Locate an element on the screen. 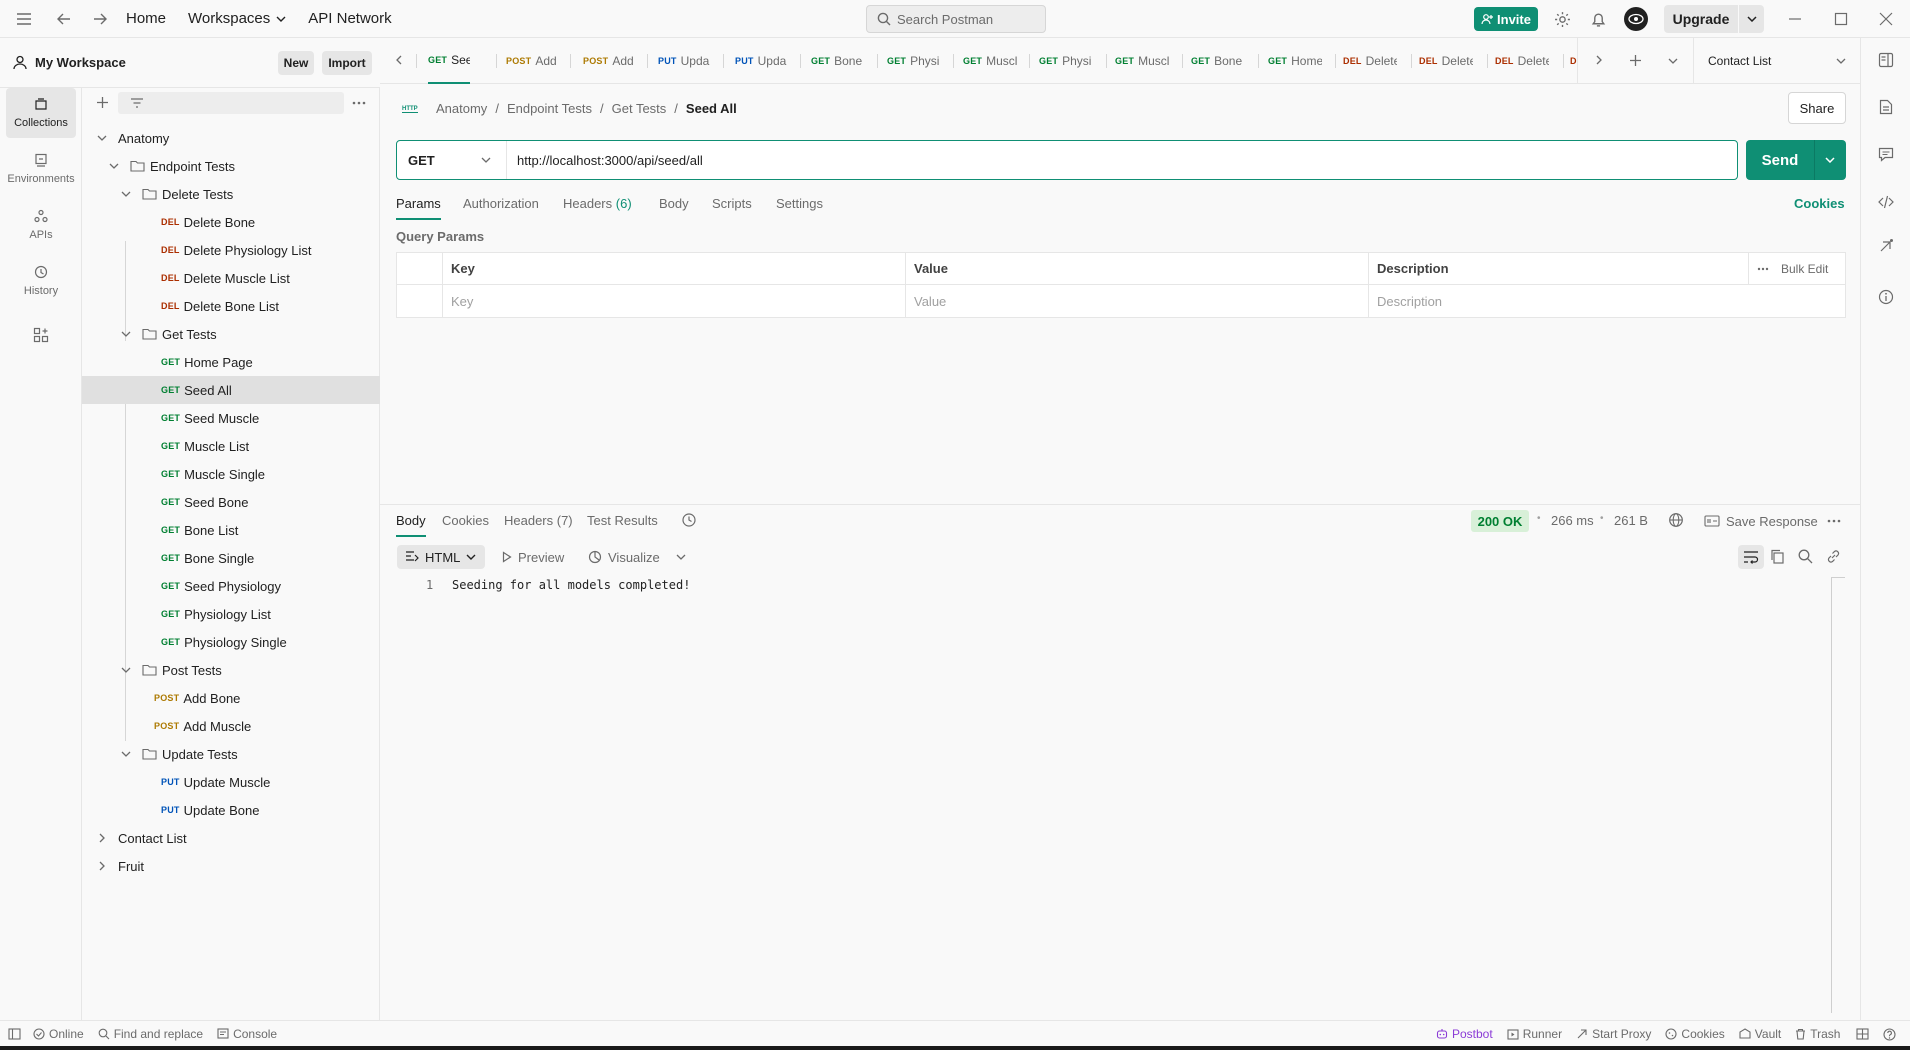 The image size is (1910, 1050). tab-params: Params is located at coordinates (418, 208).